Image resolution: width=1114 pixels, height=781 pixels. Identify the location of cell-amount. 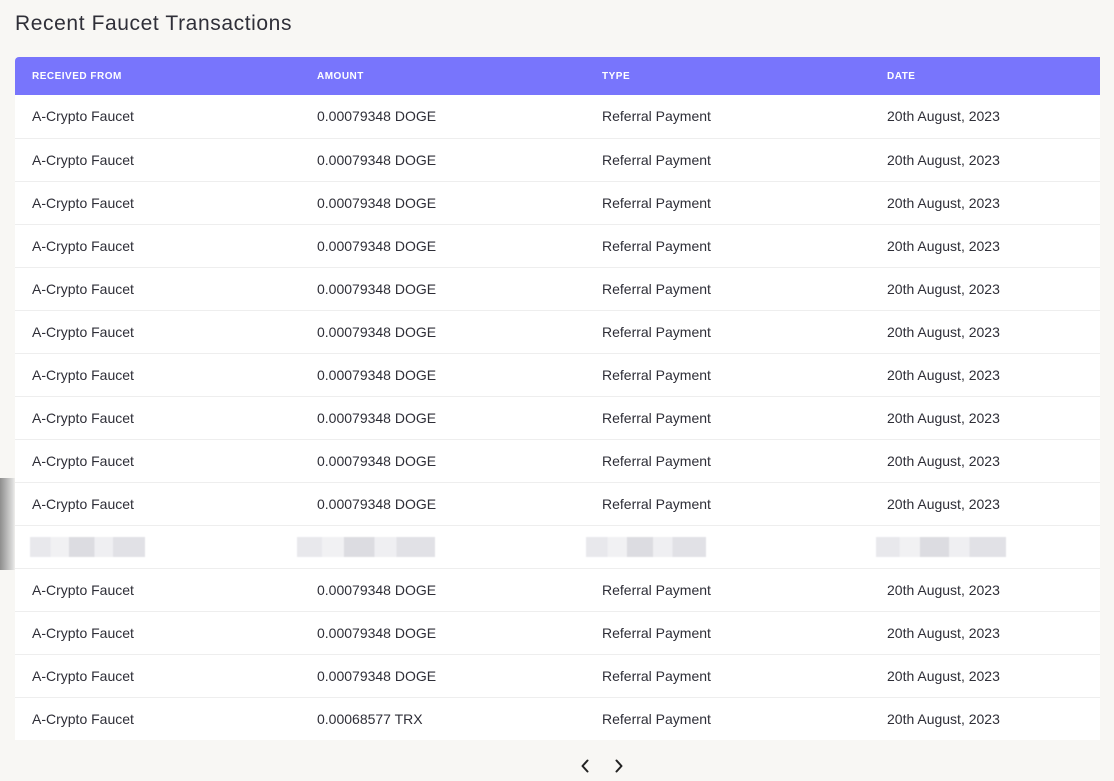
(441, 546).